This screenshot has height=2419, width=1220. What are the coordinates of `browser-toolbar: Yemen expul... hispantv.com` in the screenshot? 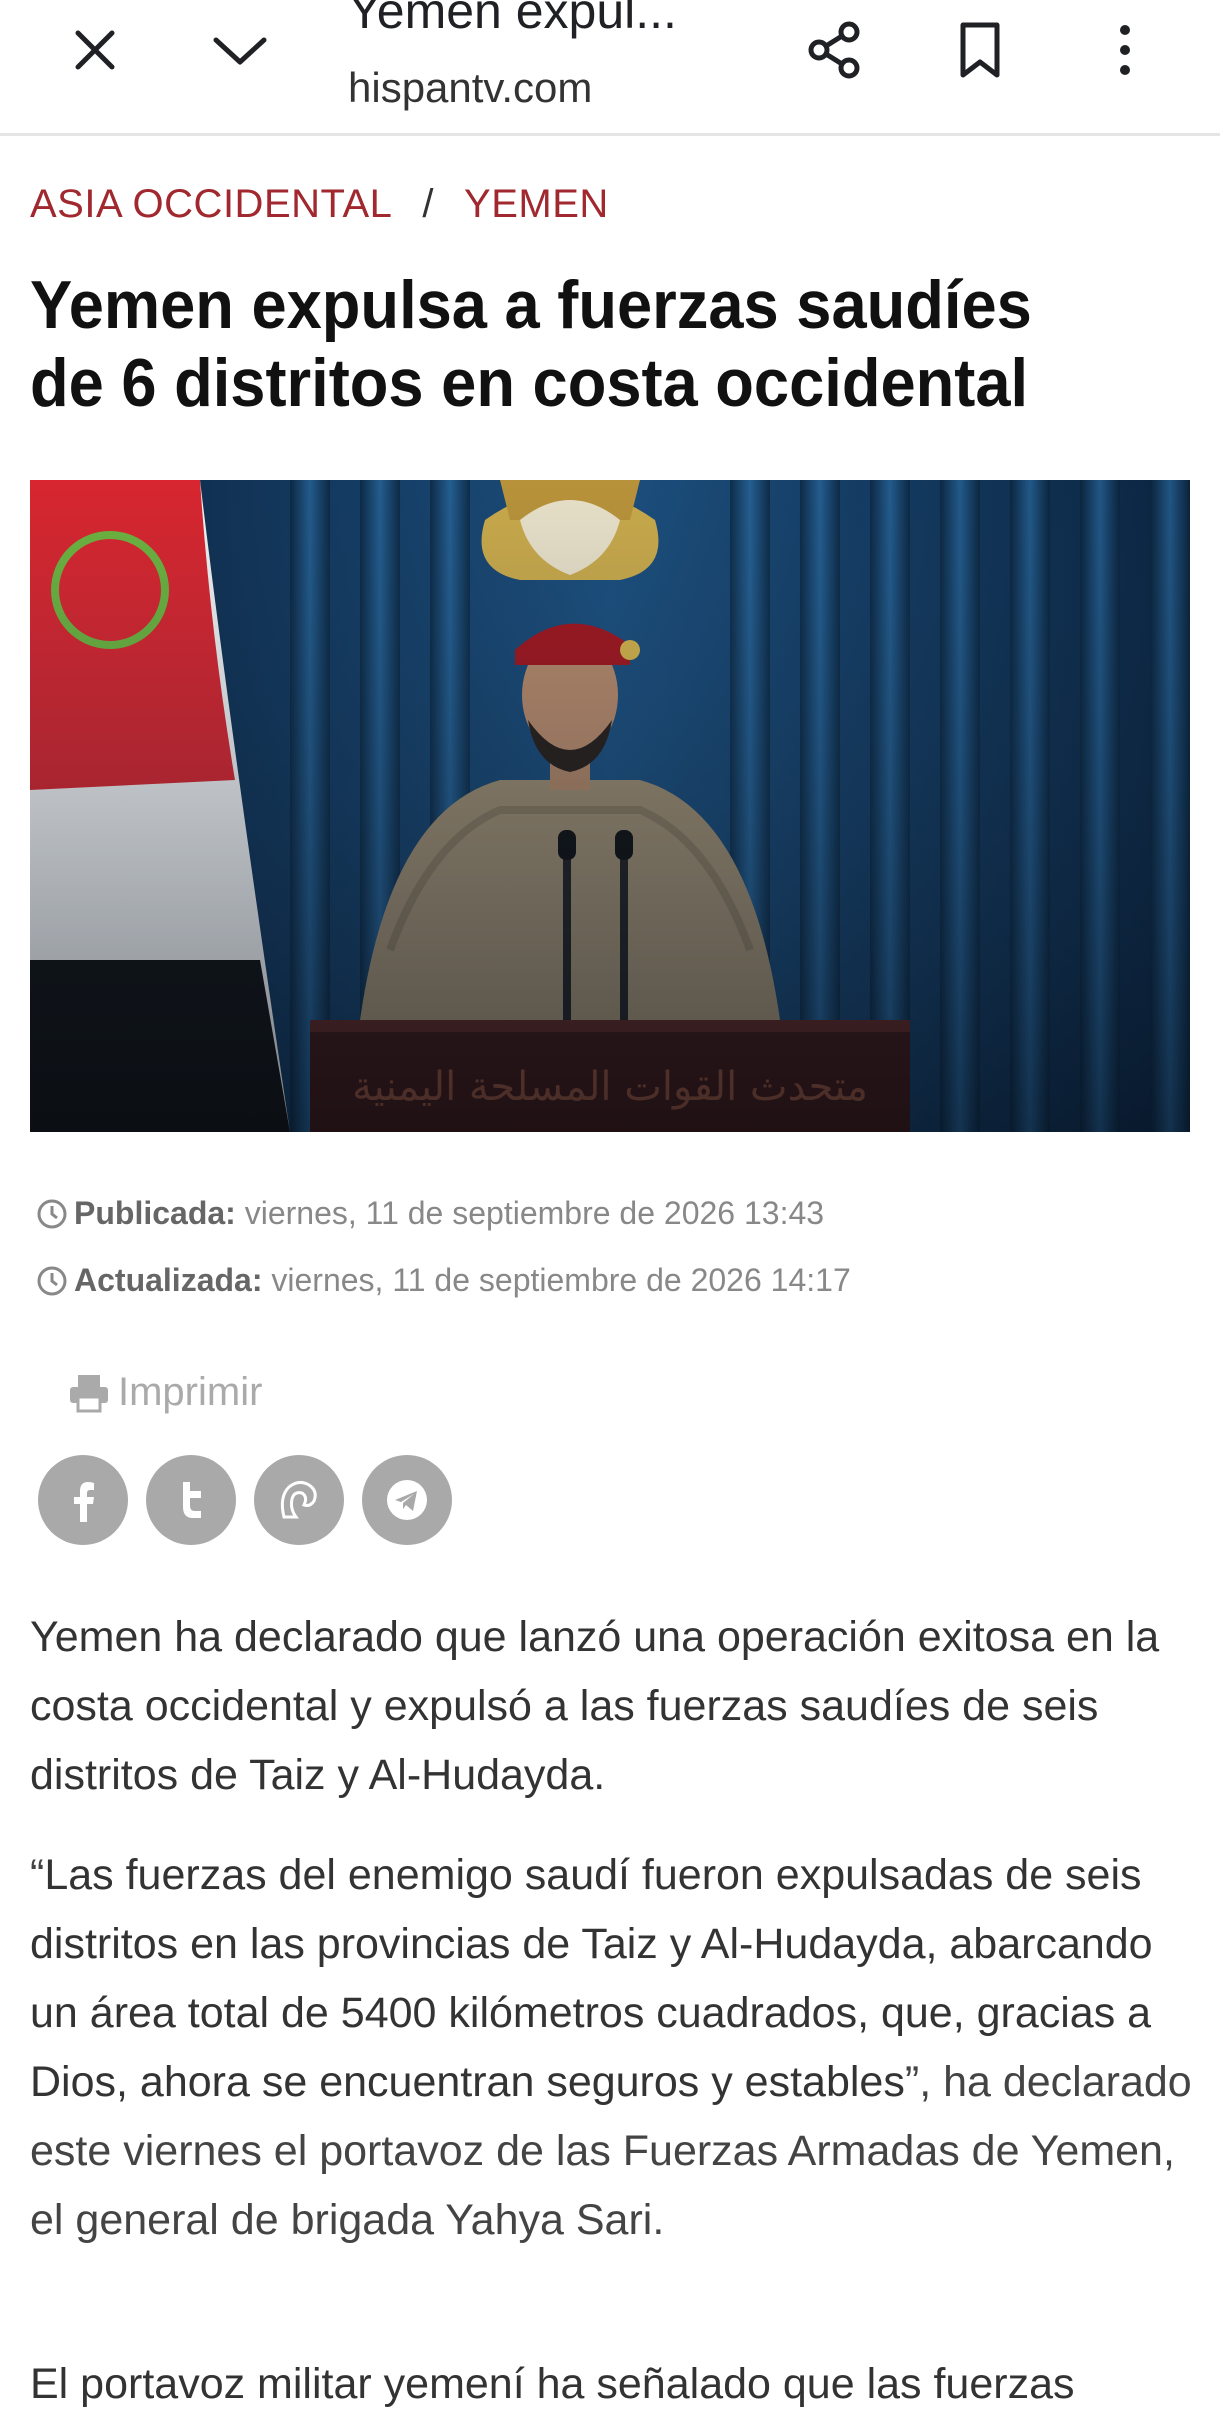 It's located at (610, 68).